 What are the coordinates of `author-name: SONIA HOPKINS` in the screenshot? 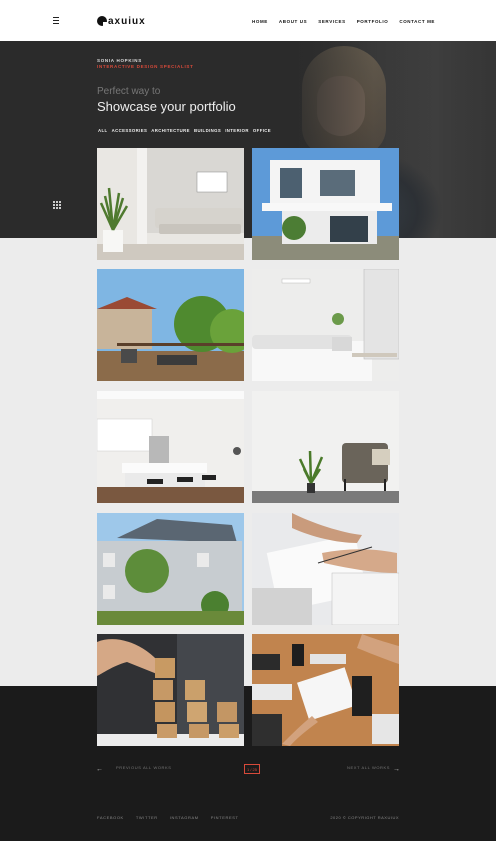 It's located at (119, 60).